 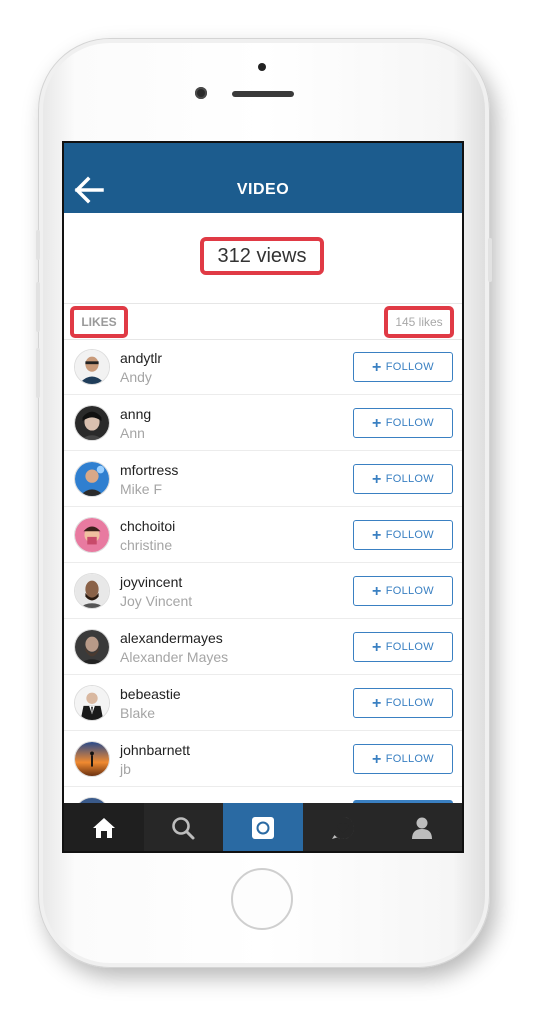 What do you see at coordinates (156, 601) in the screenshot?
I see `full-name: Joy Vincent` at bounding box center [156, 601].